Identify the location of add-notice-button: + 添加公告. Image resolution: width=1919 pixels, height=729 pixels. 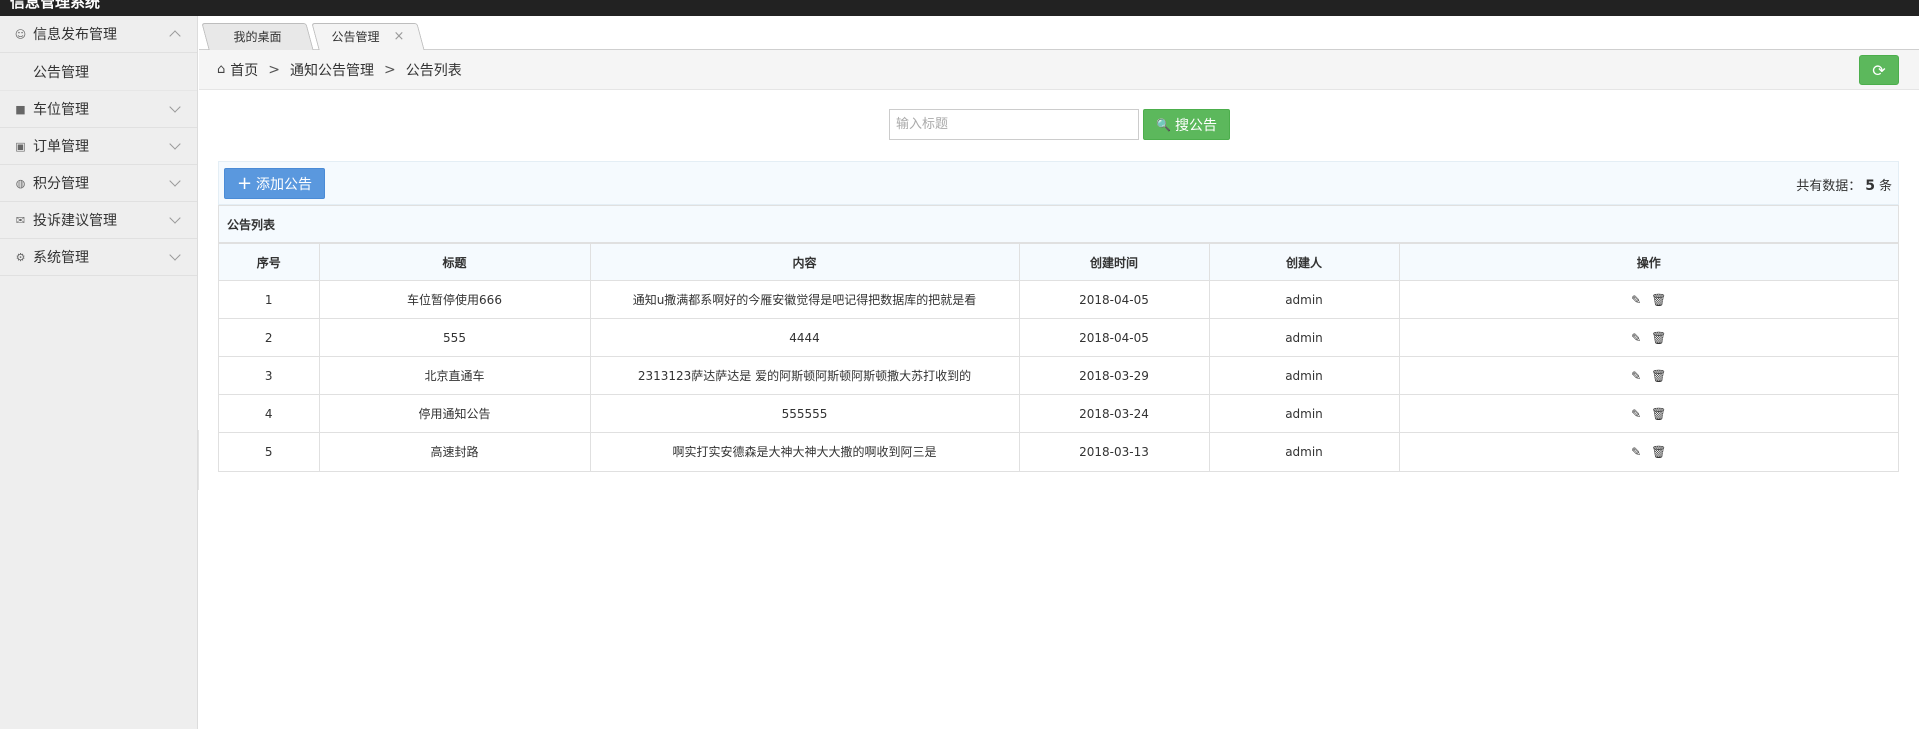
(274, 183).